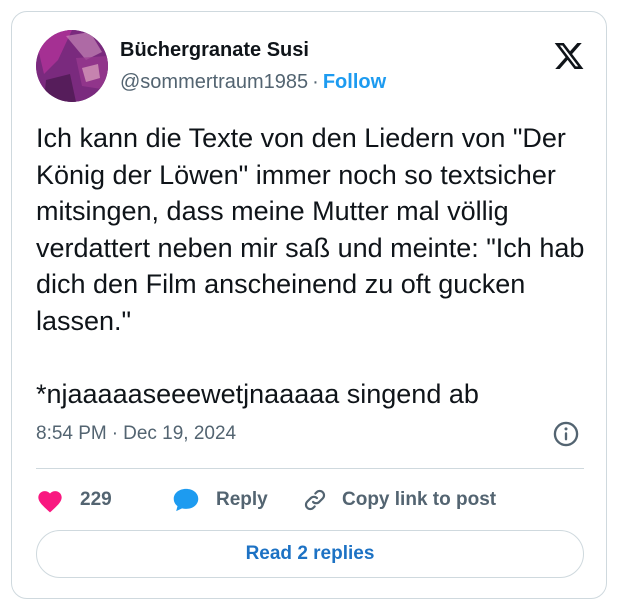  What do you see at coordinates (186, 500) in the screenshot?
I see `speech-bubble-icon` at bounding box center [186, 500].